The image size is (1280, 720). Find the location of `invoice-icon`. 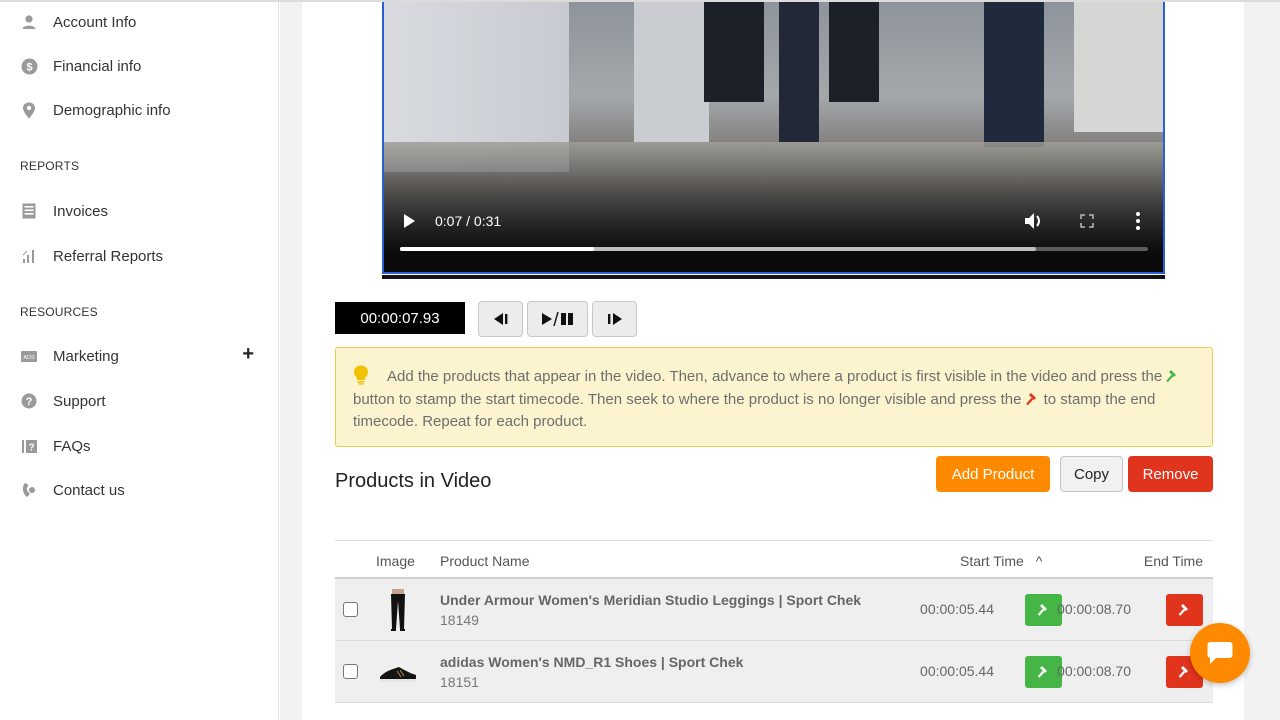

invoice-icon is located at coordinates (29, 211).